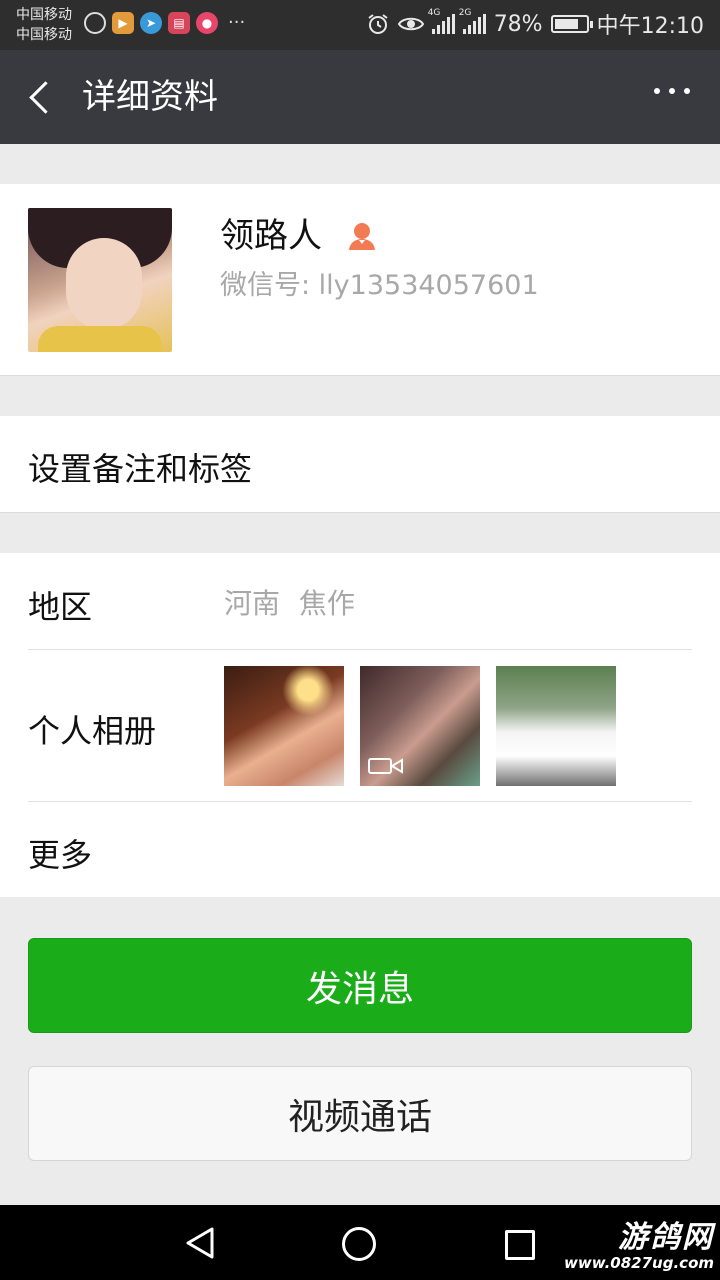  I want to click on sync-icon, so click(95, 23).